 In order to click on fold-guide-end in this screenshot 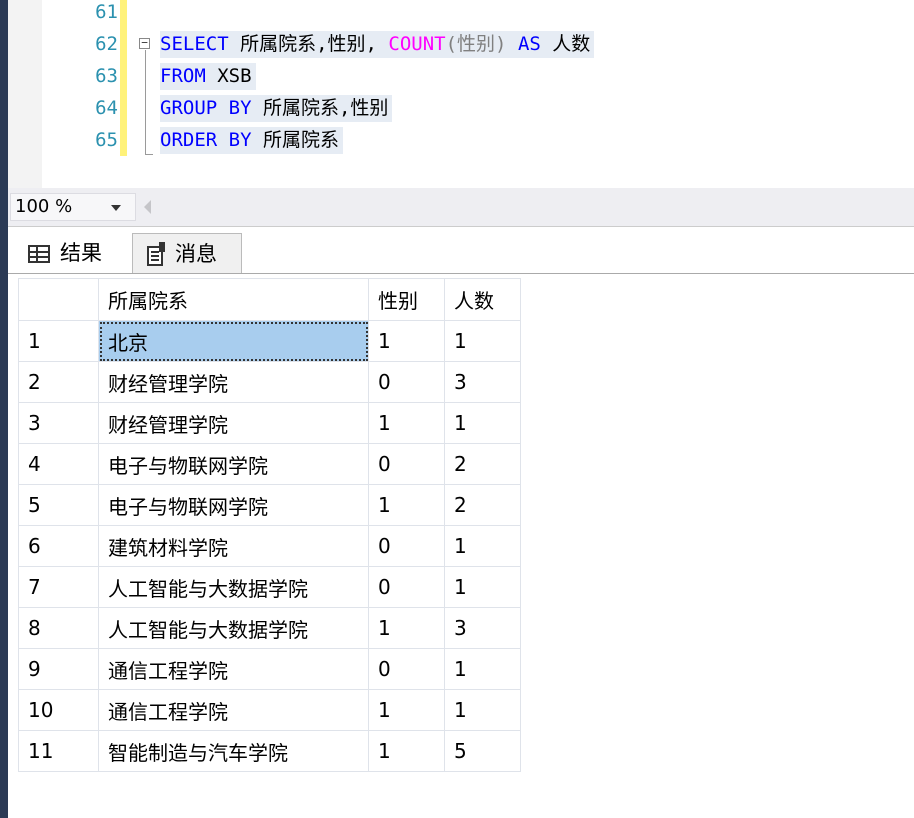, I will do `click(149, 154)`.